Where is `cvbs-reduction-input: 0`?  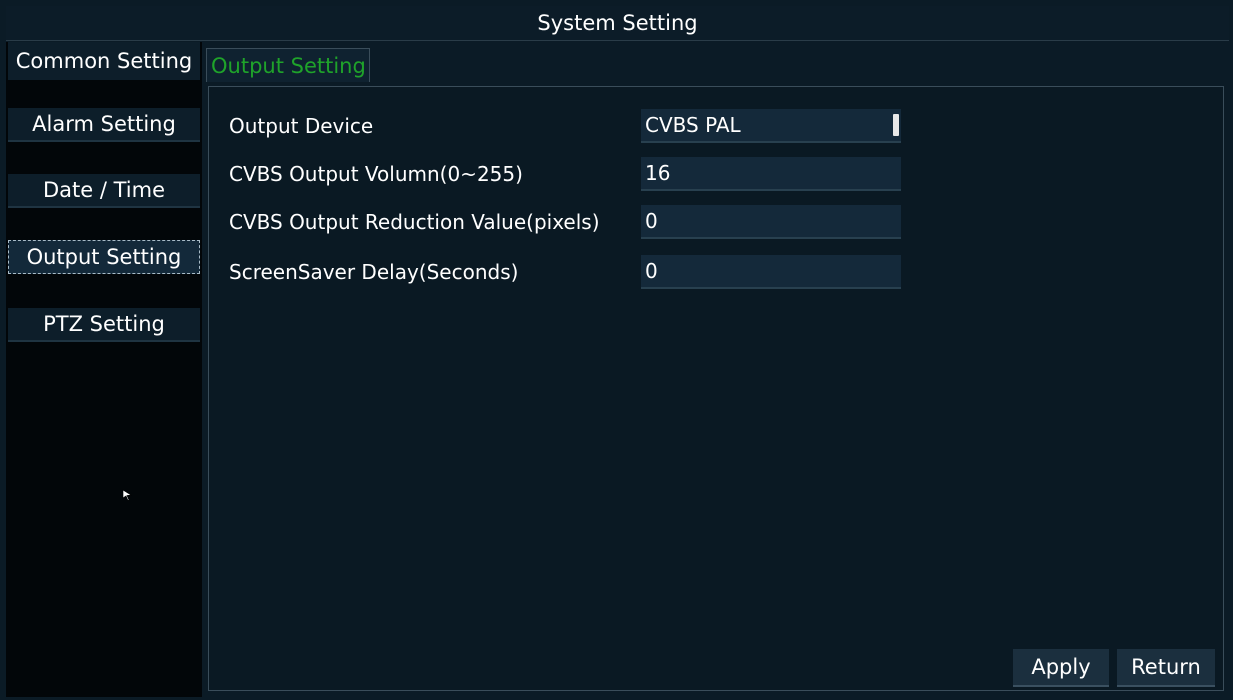
cvbs-reduction-input: 0 is located at coordinates (771, 222).